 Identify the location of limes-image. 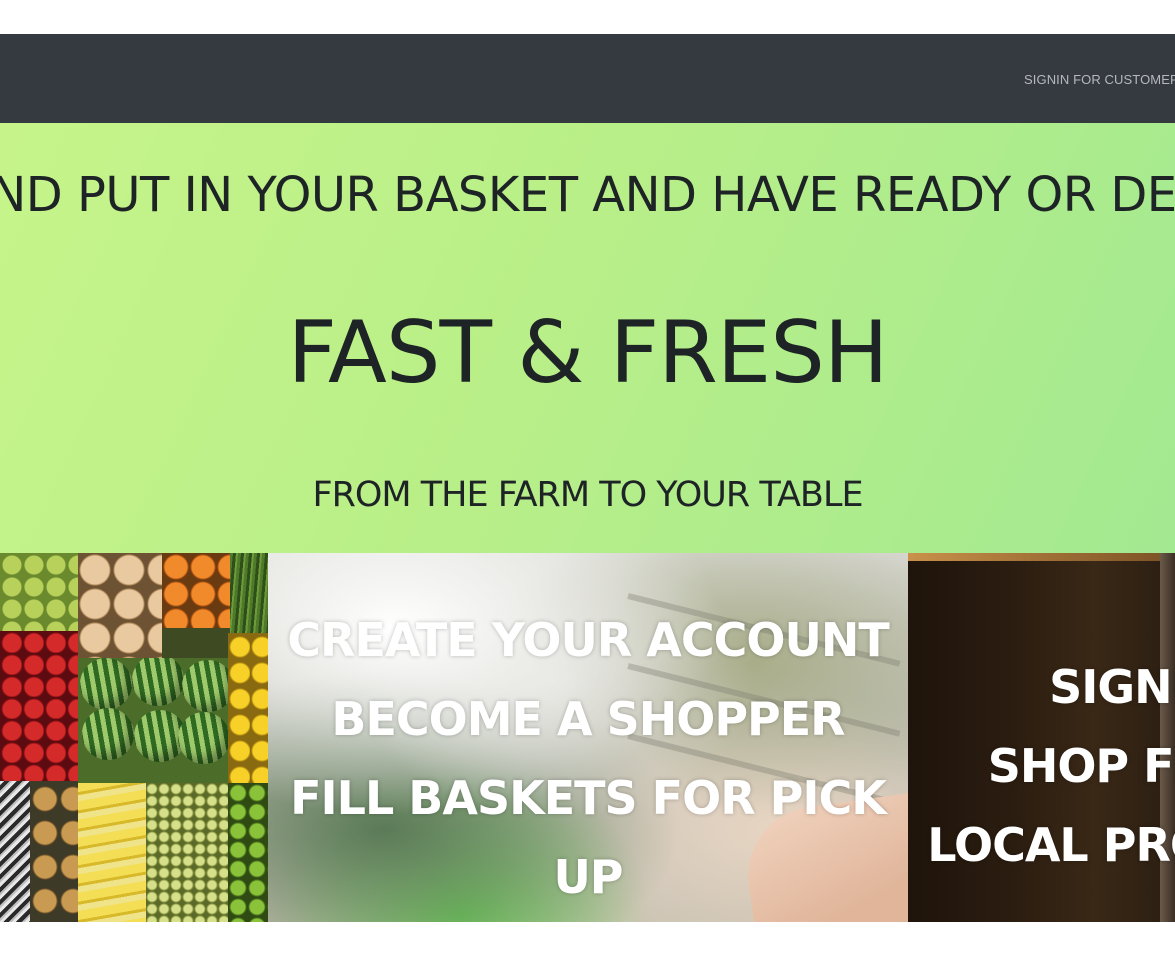
(248, 852).